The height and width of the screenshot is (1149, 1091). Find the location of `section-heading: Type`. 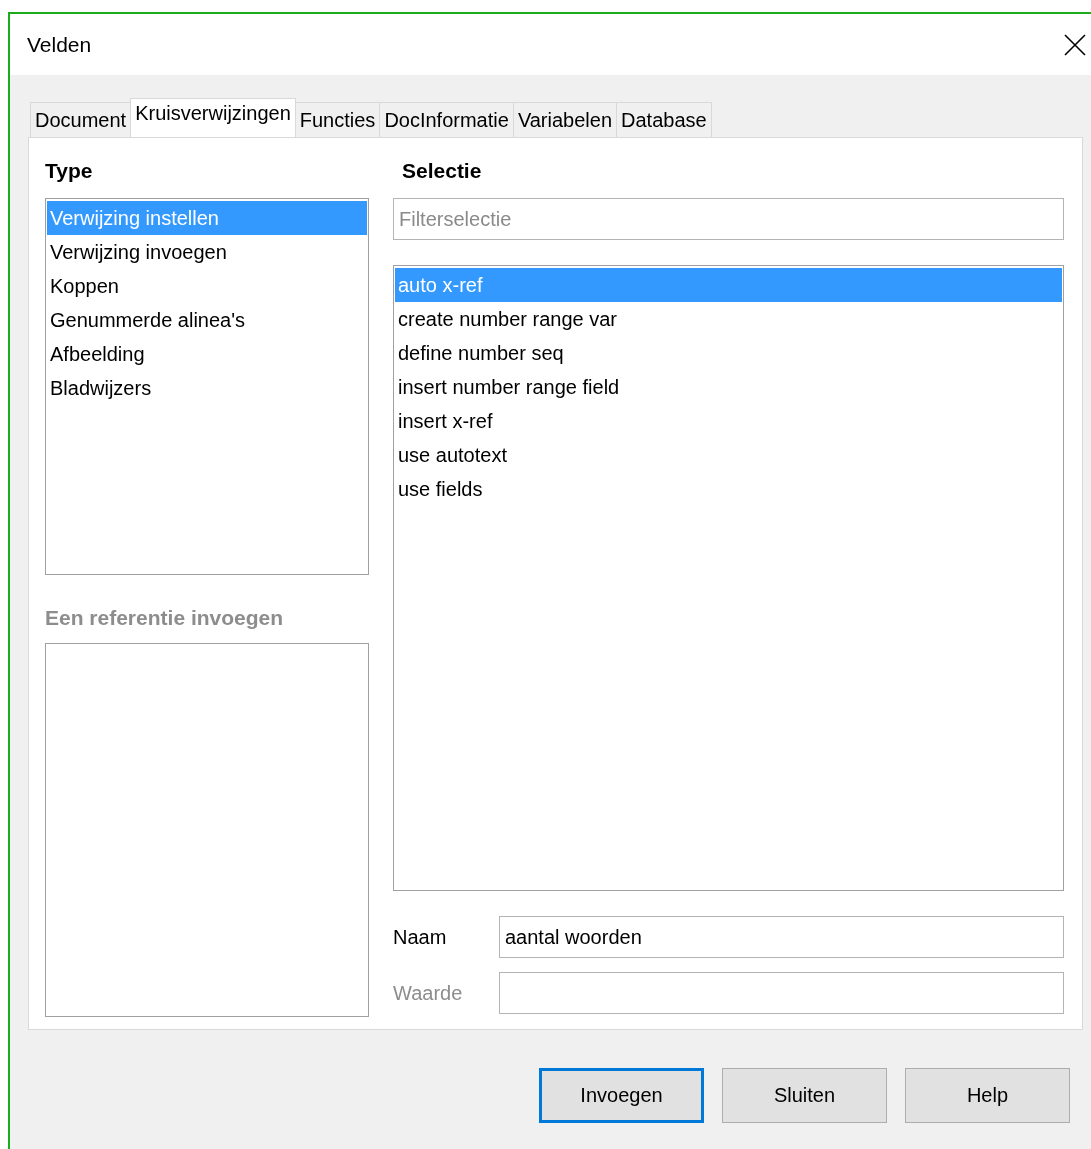

section-heading: Type is located at coordinates (69, 171).